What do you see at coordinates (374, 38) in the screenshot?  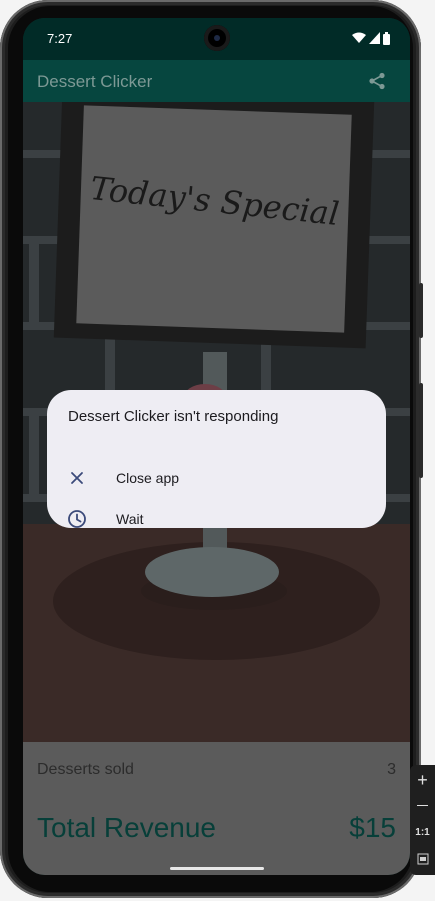 I see `signal-icon` at bounding box center [374, 38].